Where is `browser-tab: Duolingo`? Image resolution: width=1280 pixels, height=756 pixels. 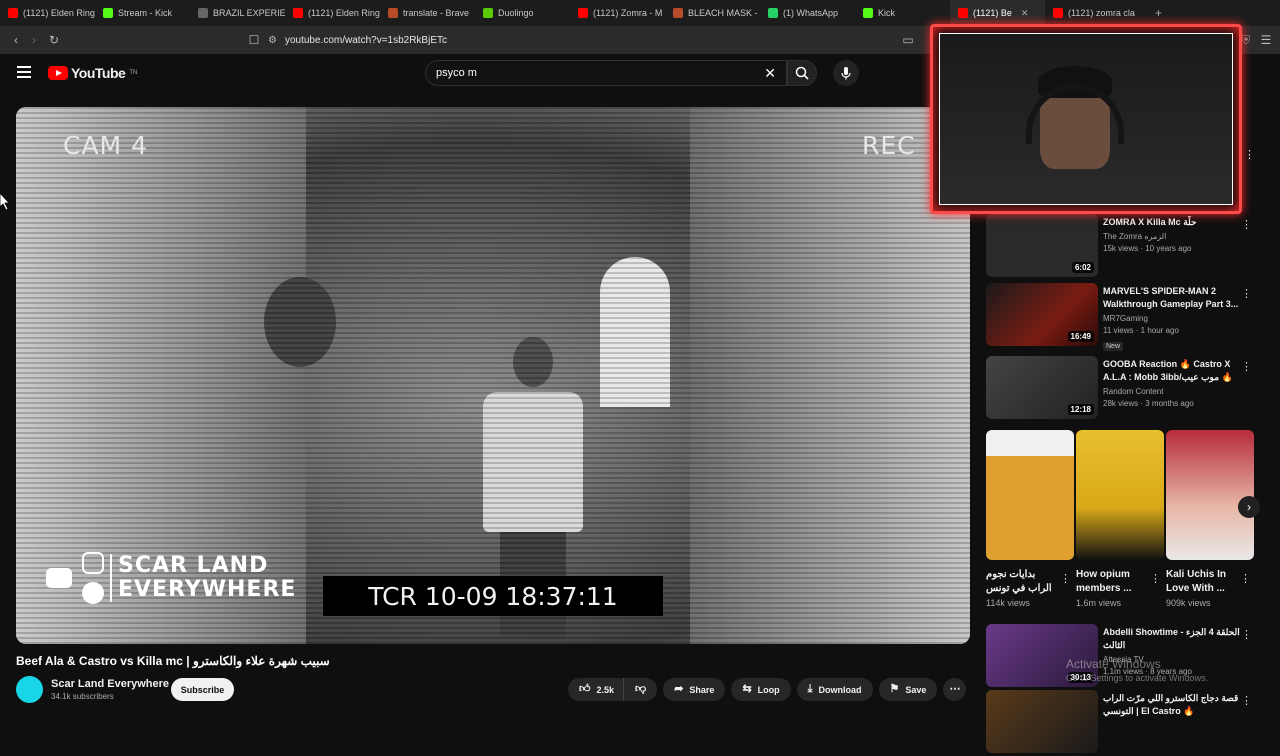 browser-tab: Duolingo is located at coordinates (522, 13).